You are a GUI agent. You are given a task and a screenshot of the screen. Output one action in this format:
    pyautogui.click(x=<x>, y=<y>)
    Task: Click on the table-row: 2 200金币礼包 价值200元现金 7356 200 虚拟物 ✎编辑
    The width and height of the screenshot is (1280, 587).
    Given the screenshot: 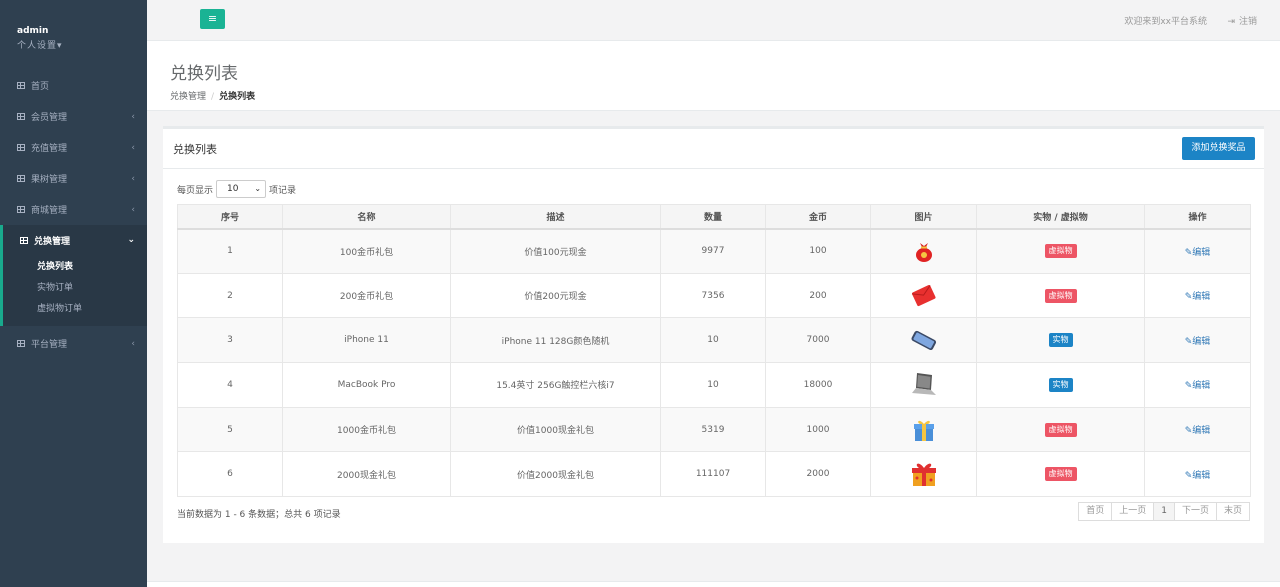 What is the action you would take?
    pyautogui.click(x=714, y=295)
    